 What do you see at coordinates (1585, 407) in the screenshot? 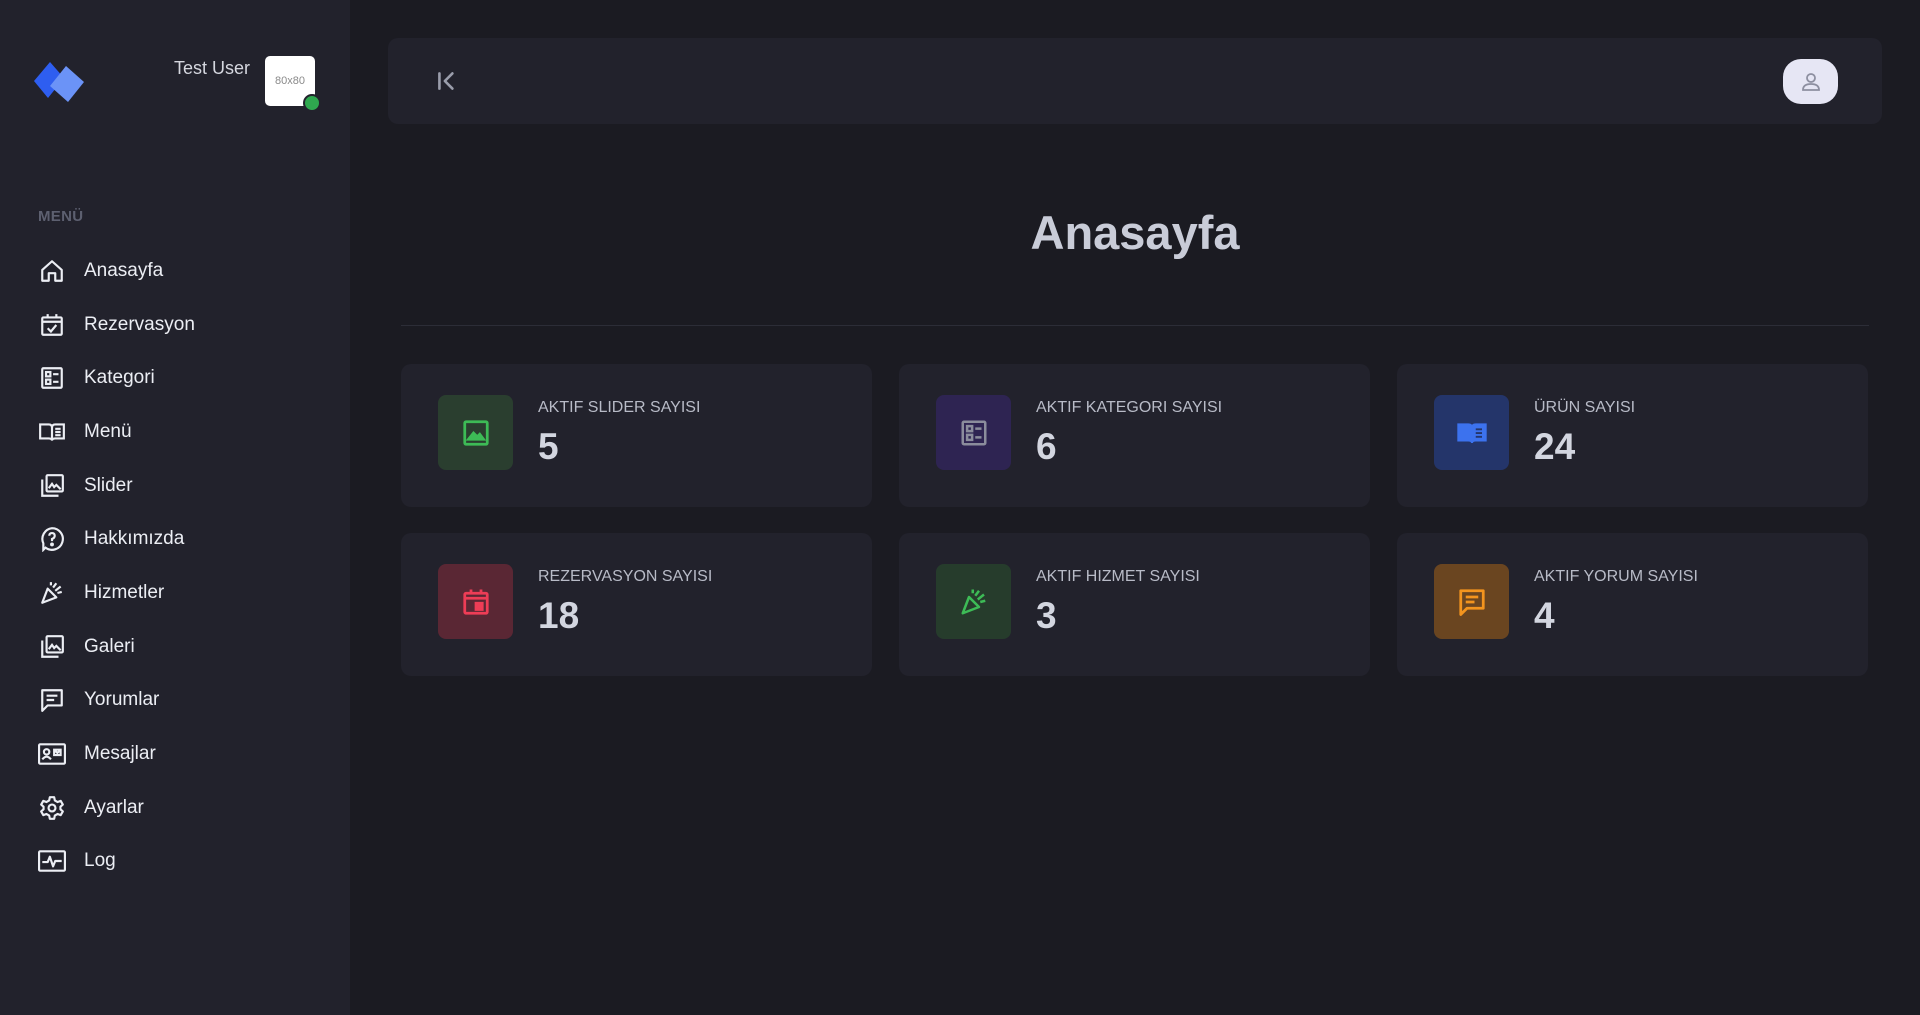
I see `stat-label: ÜRÜN SAYISI` at bounding box center [1585, 407].